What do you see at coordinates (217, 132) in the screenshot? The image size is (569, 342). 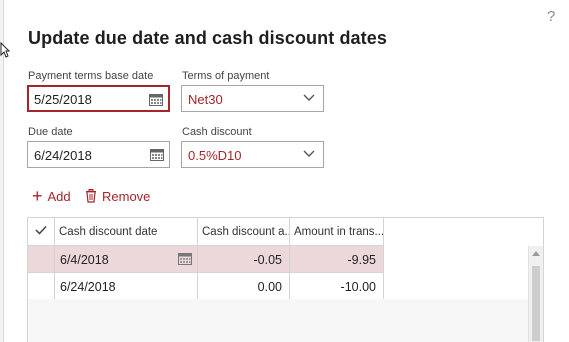 I see `cash-discount-label: Cash discount` at bounding box center [217, 132].